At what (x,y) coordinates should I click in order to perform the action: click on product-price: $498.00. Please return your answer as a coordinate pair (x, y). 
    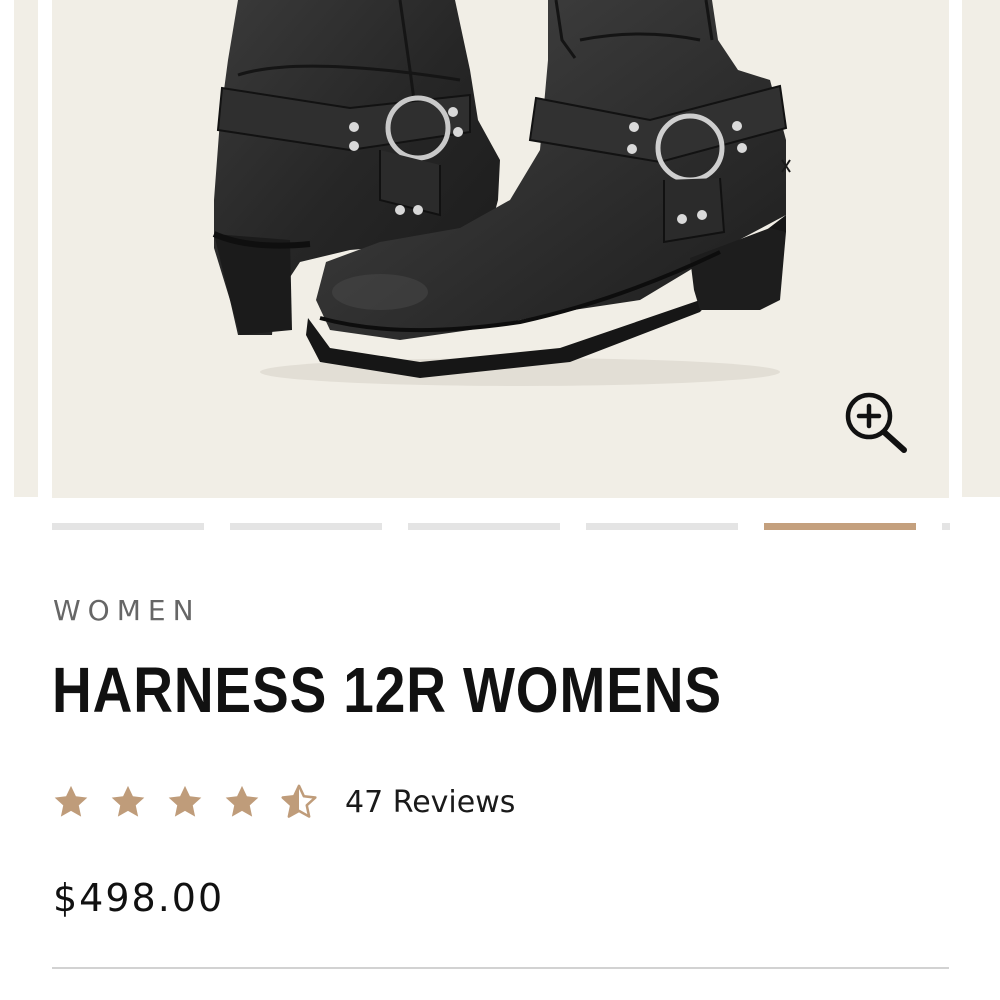
    Looking at the image, I should click on (139, 898).